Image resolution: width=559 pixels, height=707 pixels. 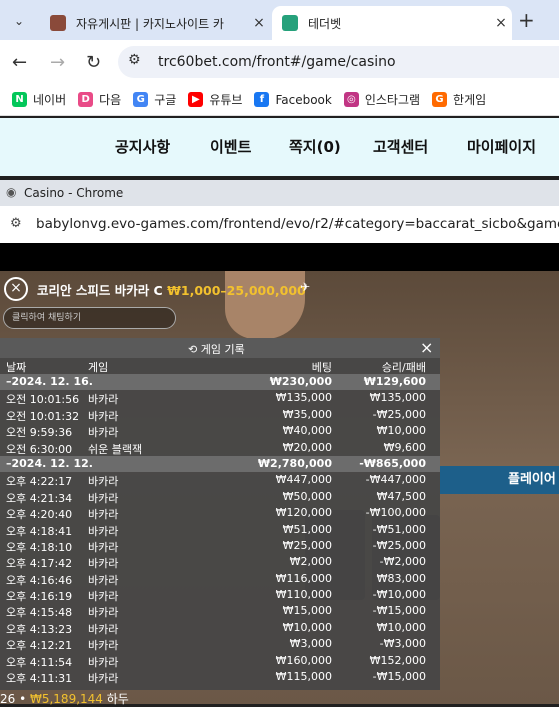 What do you see at coordinates (303, 677) in the screenshot?
I see `history-cell: ₩115,000` at bounding box center [303, 677].